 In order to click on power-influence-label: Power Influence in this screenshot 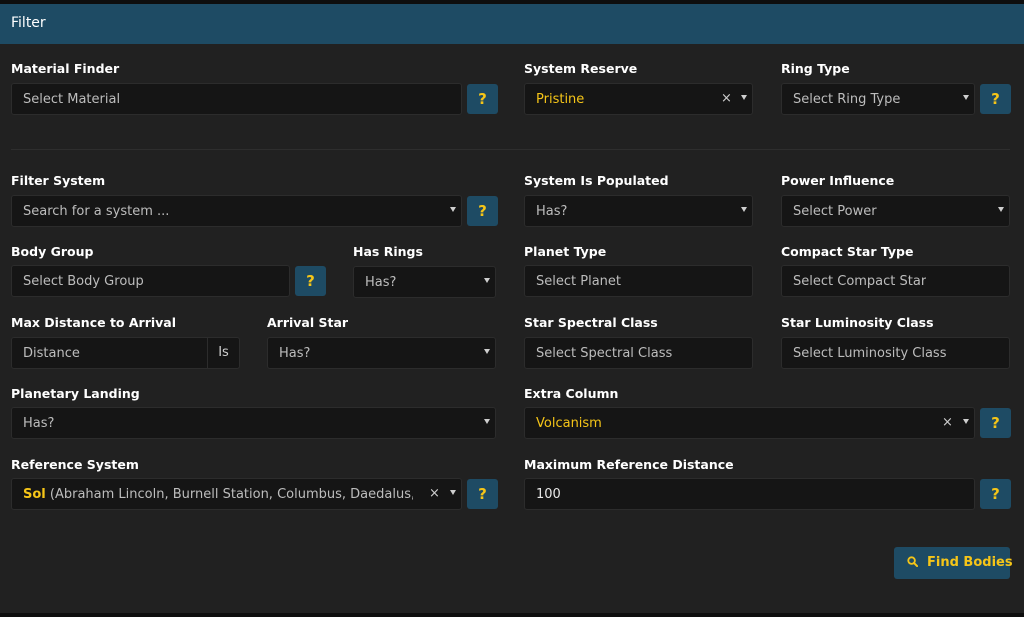, I will do `click(838, 180)`.